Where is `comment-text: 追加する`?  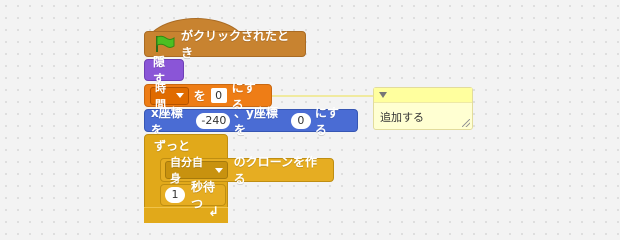 comment-text: 追加する is located at coordinates (423, 114).